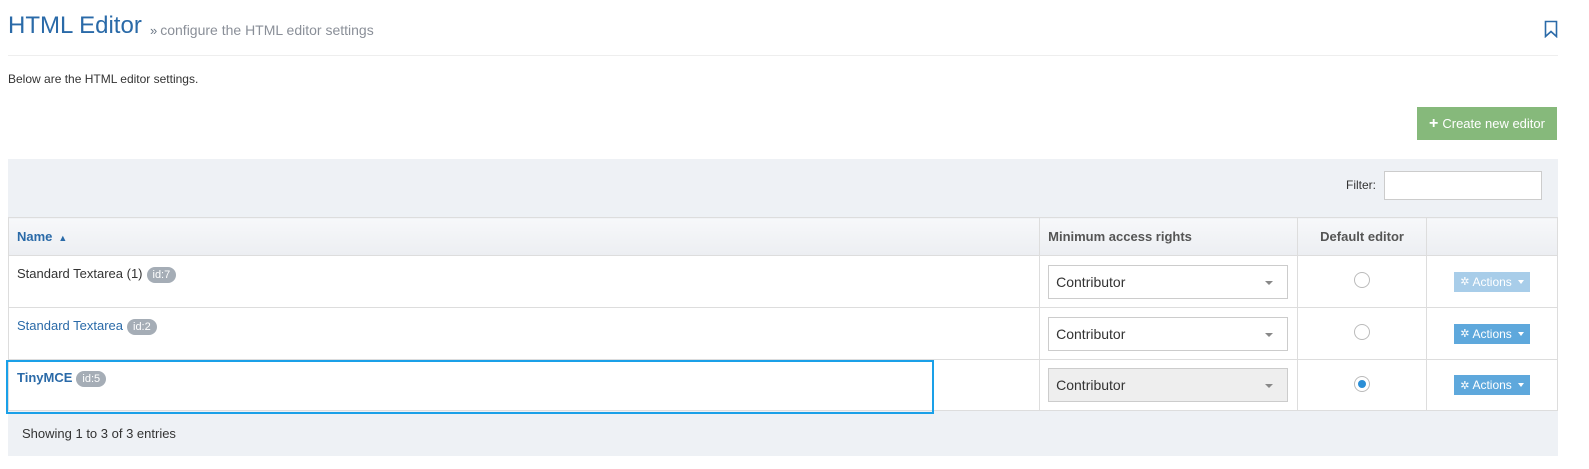 The image size is (1589, 469). What do you see at coordinates (1551, 29) in the screenshot?
I see `bookmark-icon` at bounding box center [1551, 29].